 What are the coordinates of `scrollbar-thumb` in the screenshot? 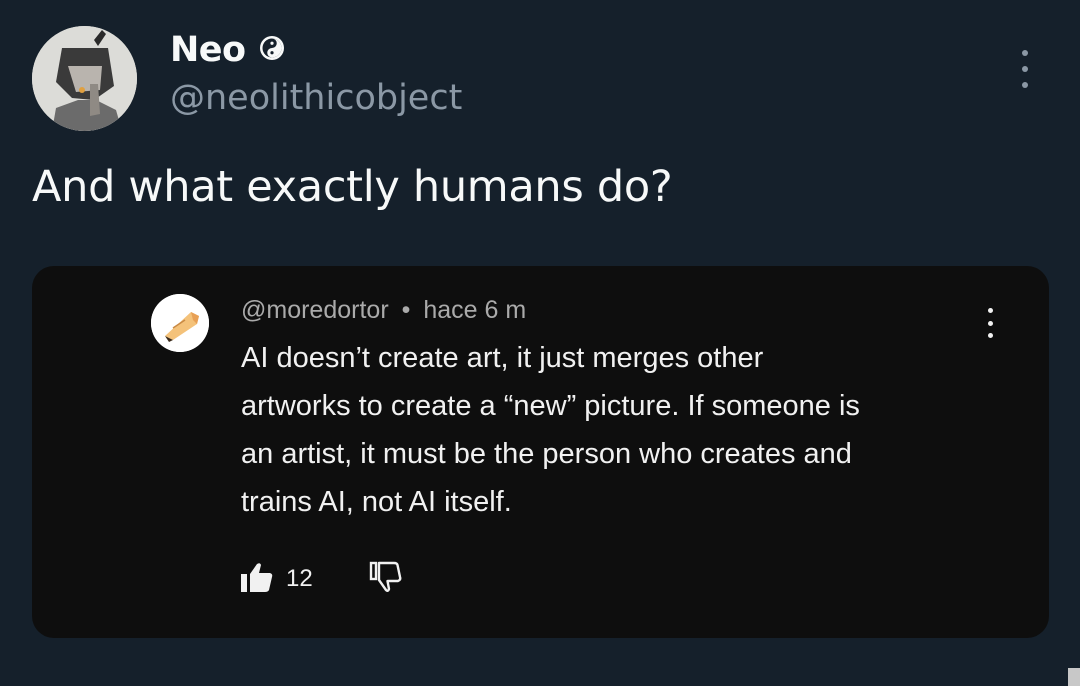 It's located at (1074, 677).